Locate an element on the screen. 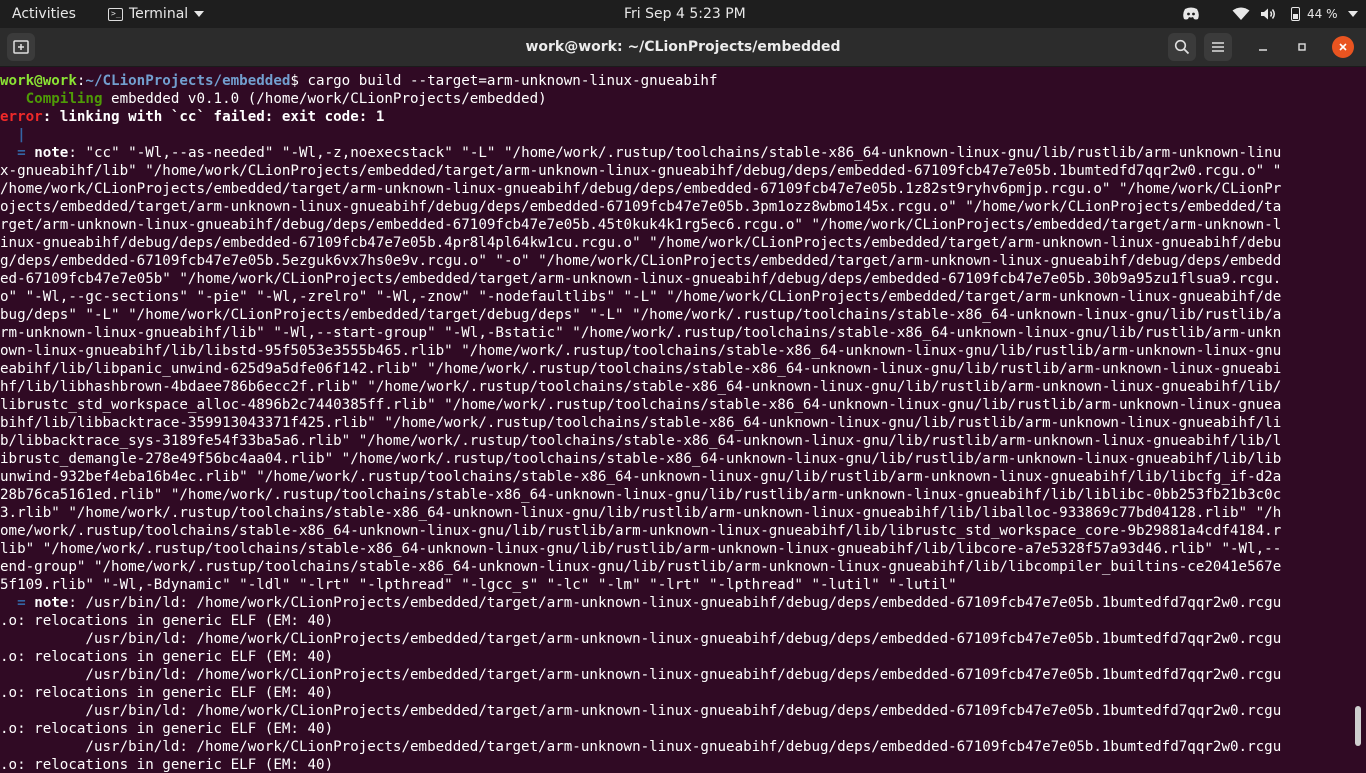 The height and width of the screenshot is (773, 1366). gutter-pipe: | is located at coordinates (21, 135).